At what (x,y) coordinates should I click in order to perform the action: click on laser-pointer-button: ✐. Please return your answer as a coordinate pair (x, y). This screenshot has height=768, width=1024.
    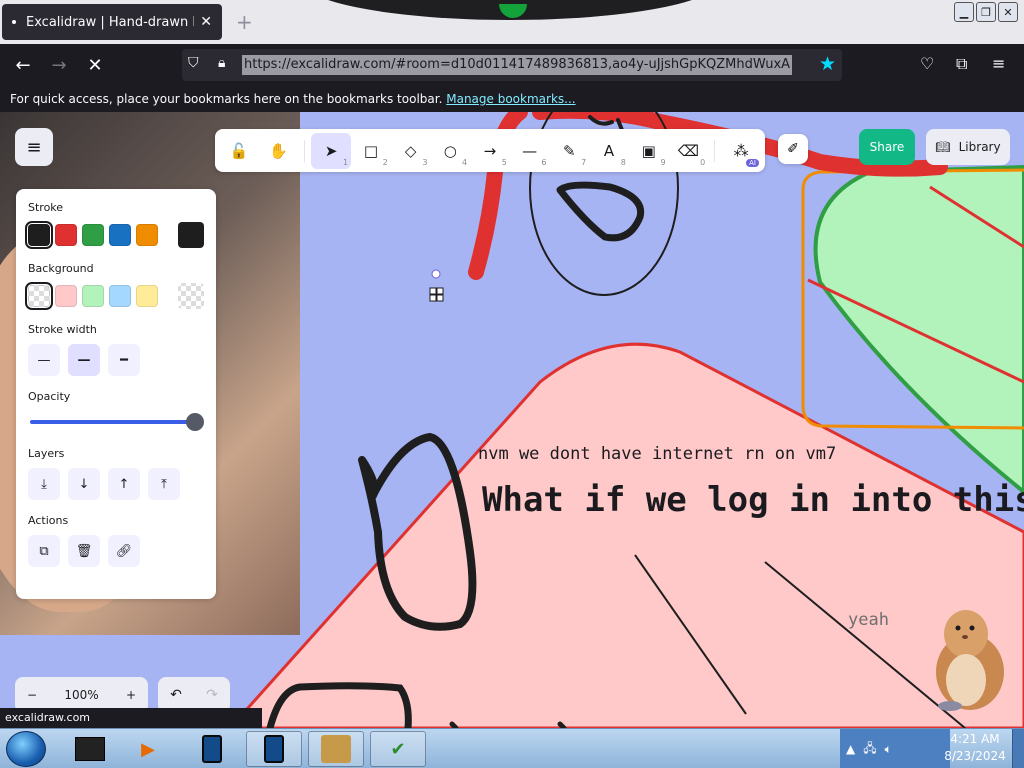
    Looking at the image, I should click on (793, 149).